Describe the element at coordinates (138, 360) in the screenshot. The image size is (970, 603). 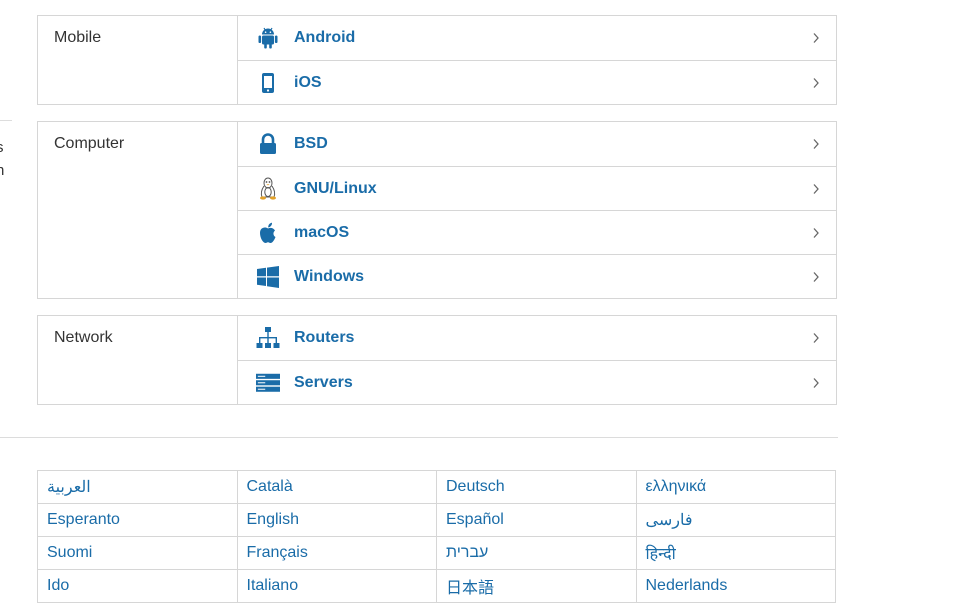
I see `group-label: Network` at that location.